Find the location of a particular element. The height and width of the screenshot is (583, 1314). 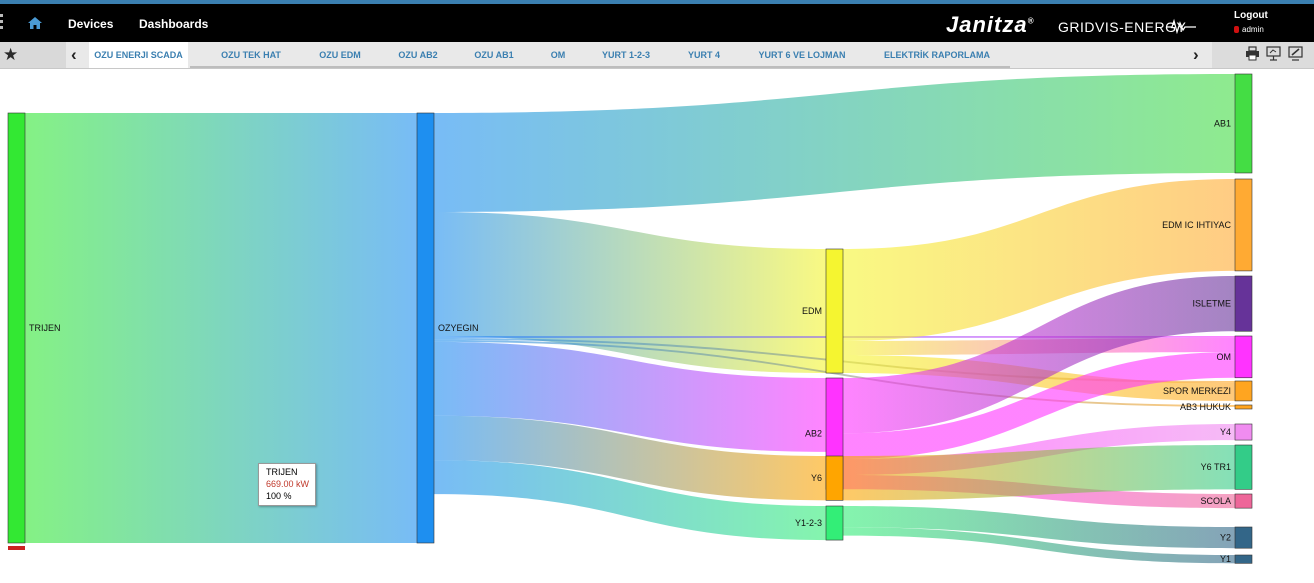

tooltip-value: 669.00 kW is located at coordinates (288, 484).